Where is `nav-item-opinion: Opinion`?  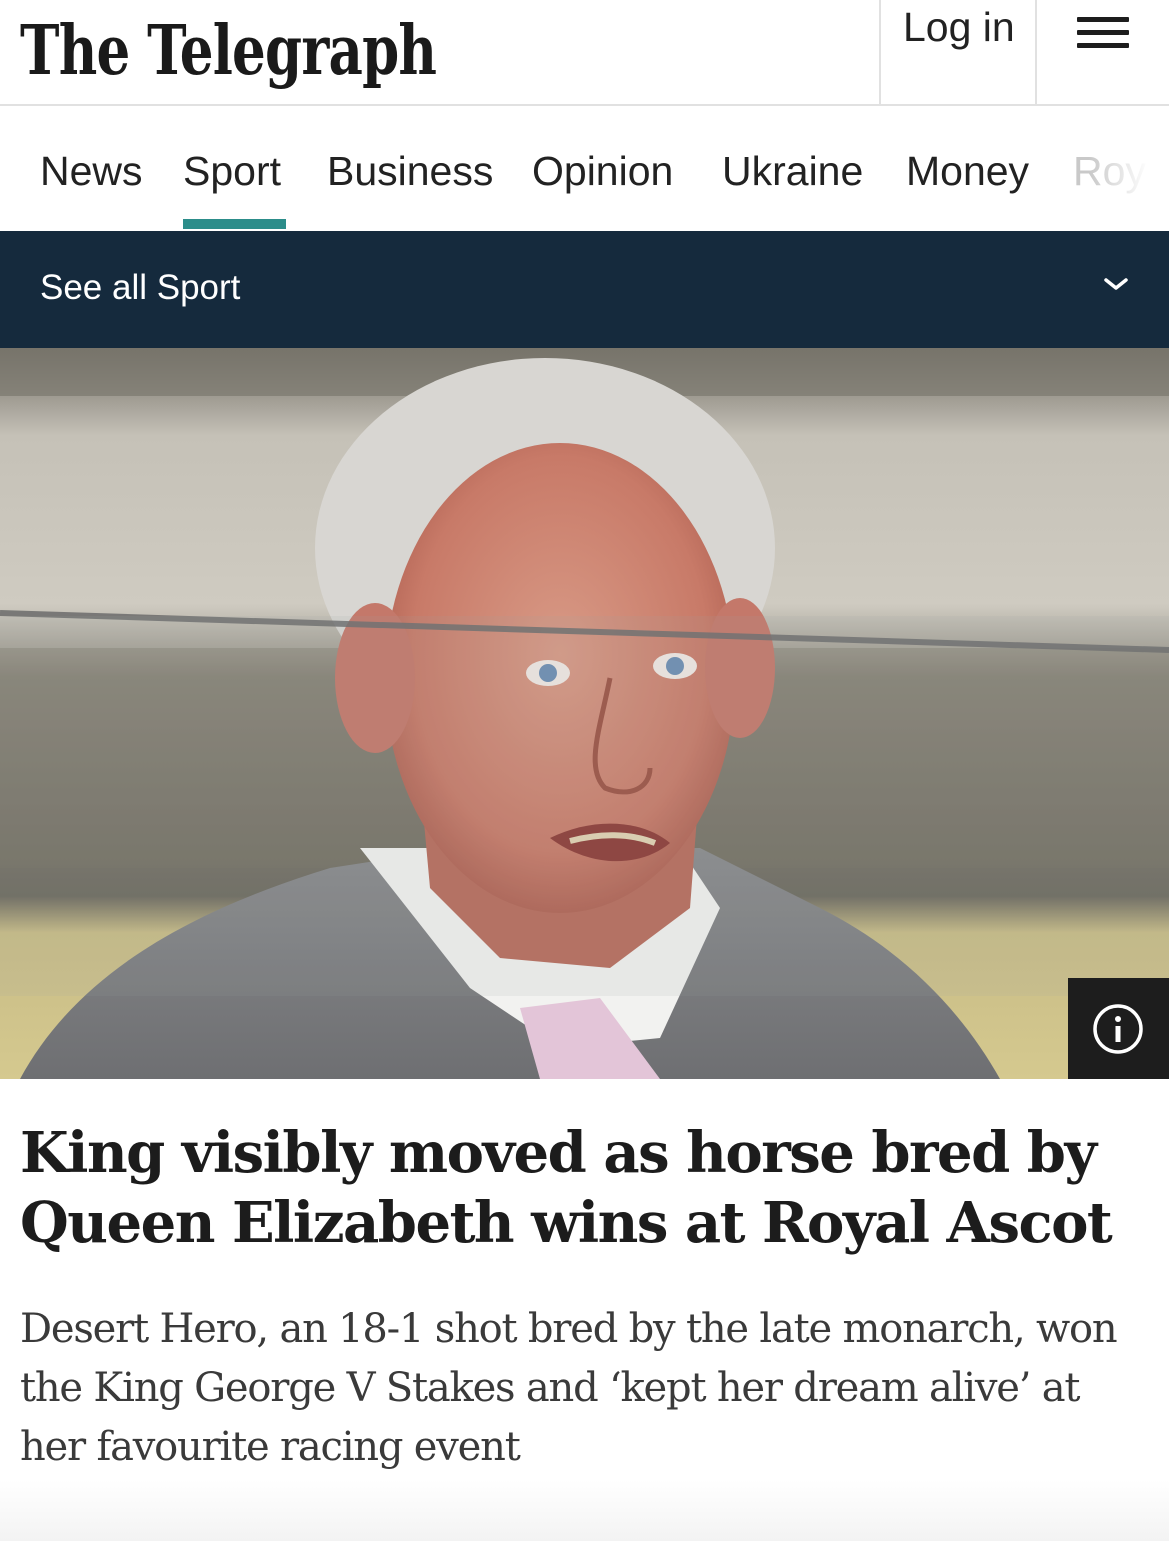
nav-item-opinion: Opinion is located at coordinates (602, 171).